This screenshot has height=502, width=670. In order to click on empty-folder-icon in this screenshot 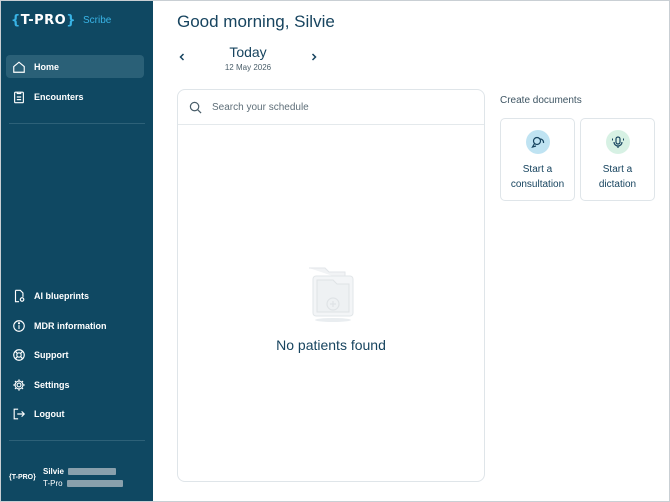, I will do `click(331, 294)`.